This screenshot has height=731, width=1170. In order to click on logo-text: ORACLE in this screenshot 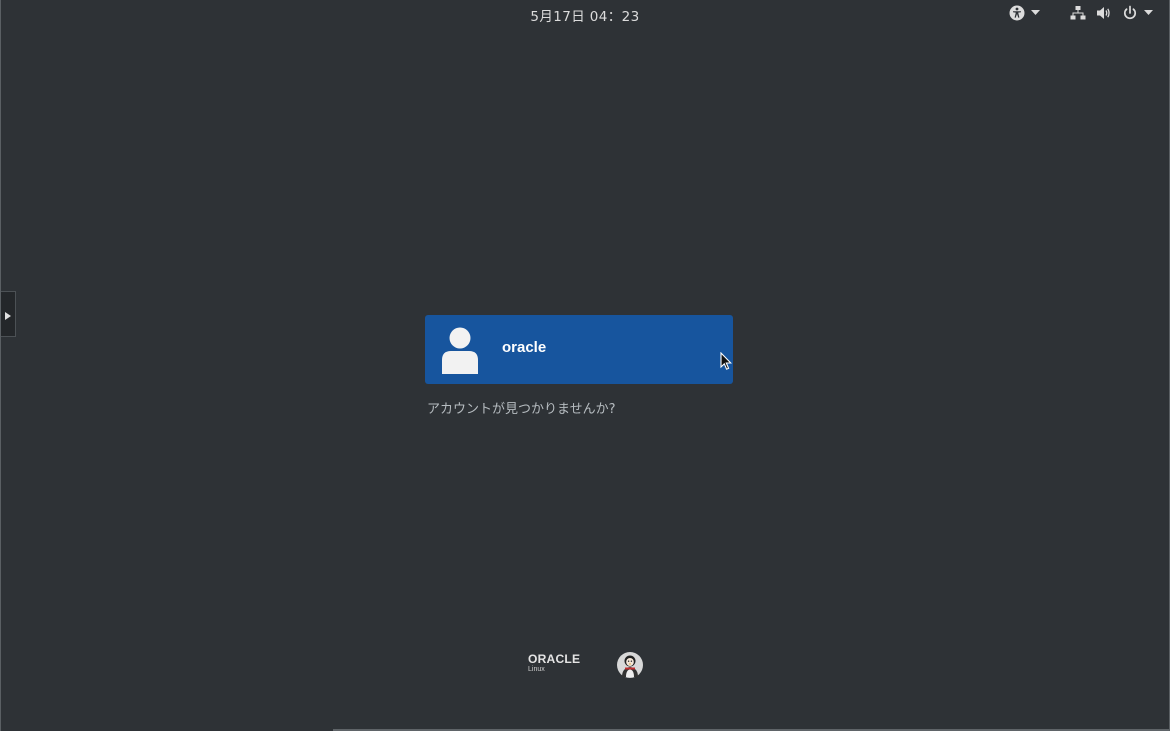, I will do `click(554, 660)`.